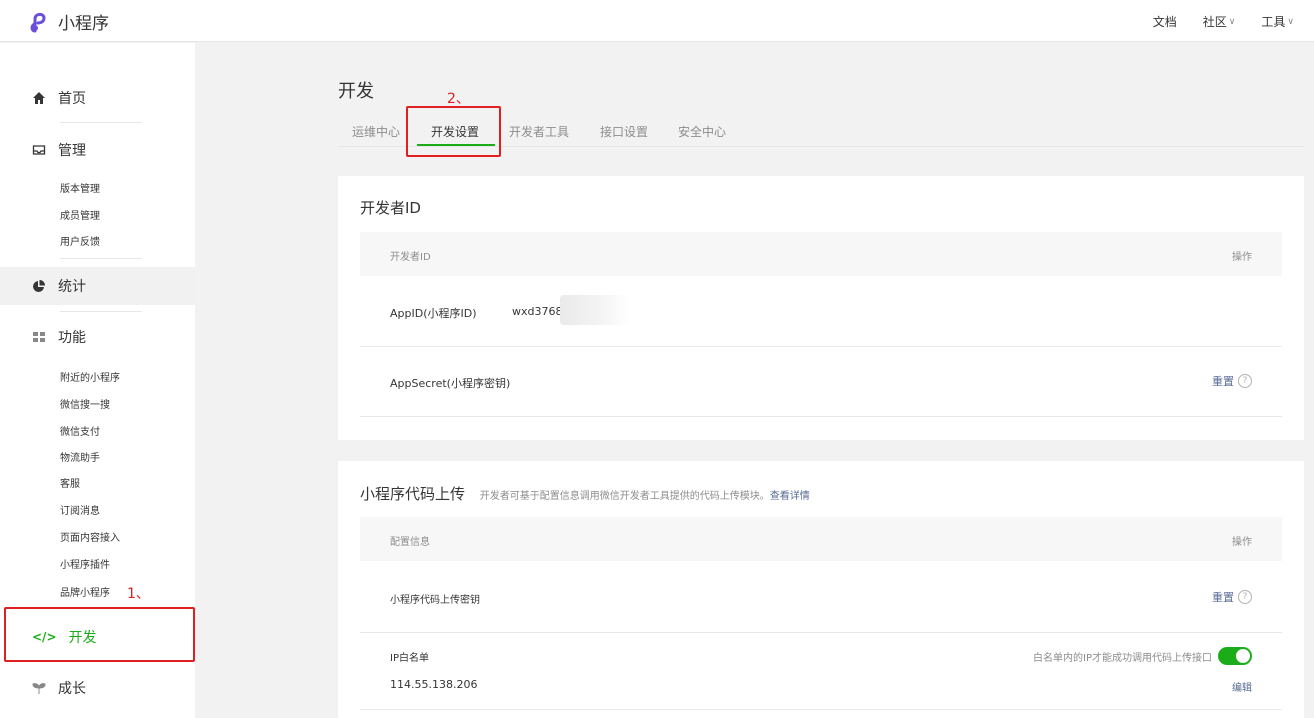 This screenshot has width=1314, height=718. Describe the element at coordinates (821, 382) in the screenshot. I see `table-row-appsecret: AppSecret(小程序密钥) 重置 ?` at that location.